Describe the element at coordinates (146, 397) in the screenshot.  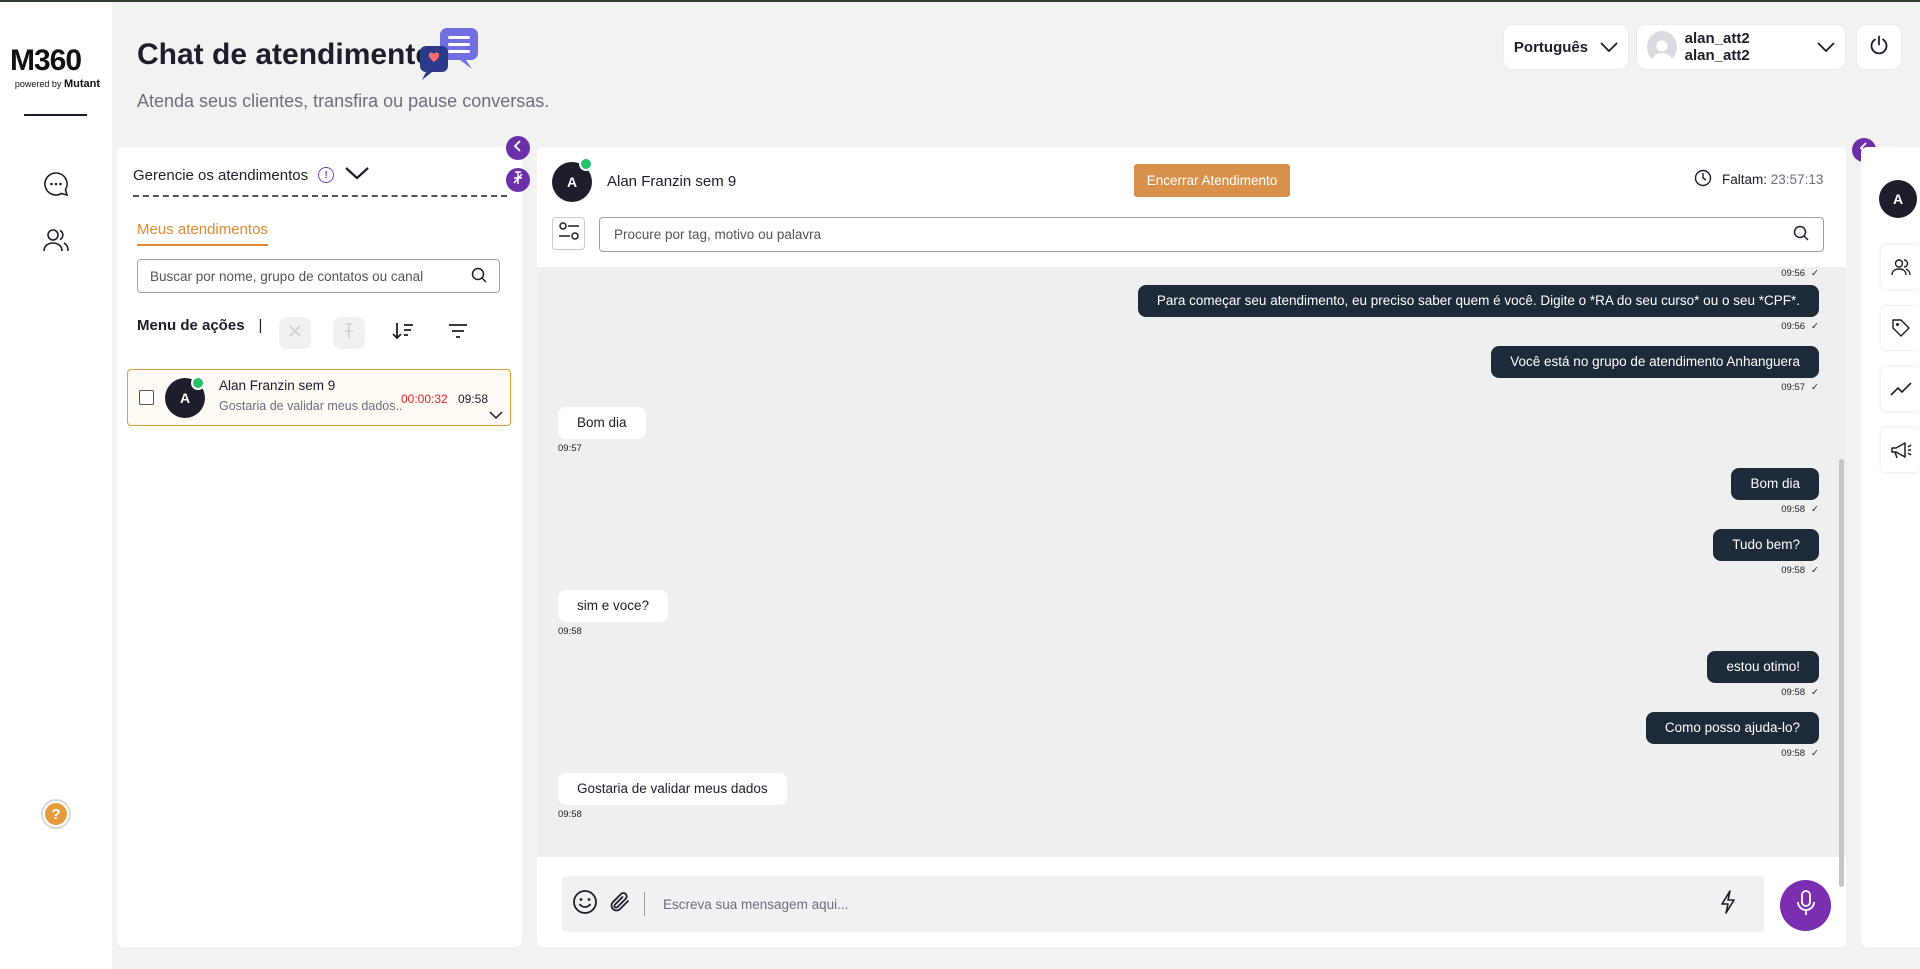
I see `conversation-checkbox` at that location.